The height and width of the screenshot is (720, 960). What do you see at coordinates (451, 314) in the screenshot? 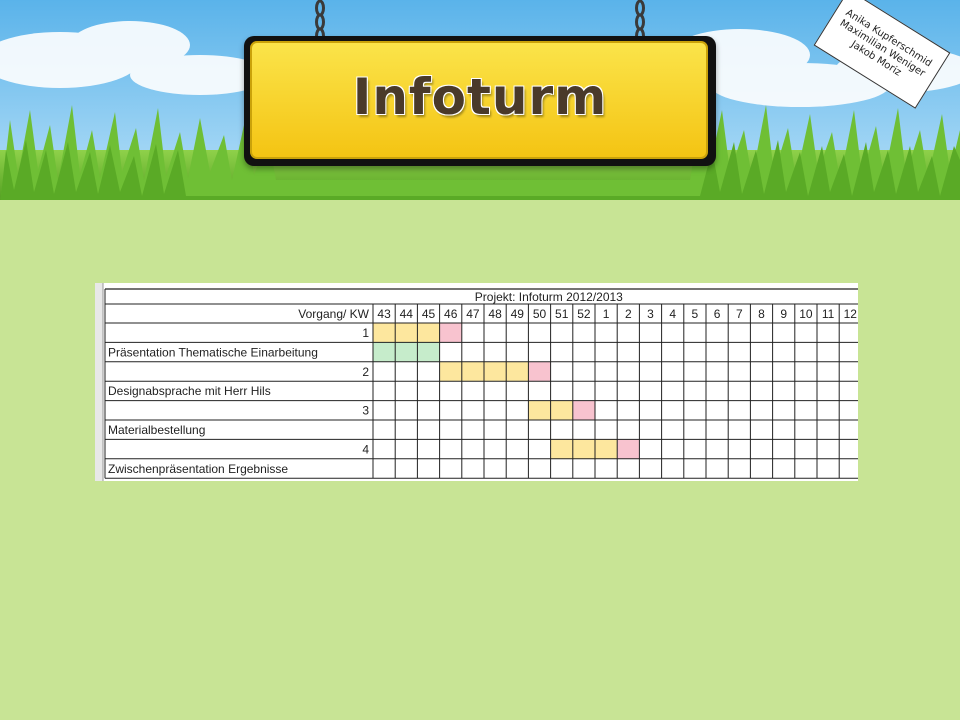
I see `week-number: 46` at bounding box center [451, 314].